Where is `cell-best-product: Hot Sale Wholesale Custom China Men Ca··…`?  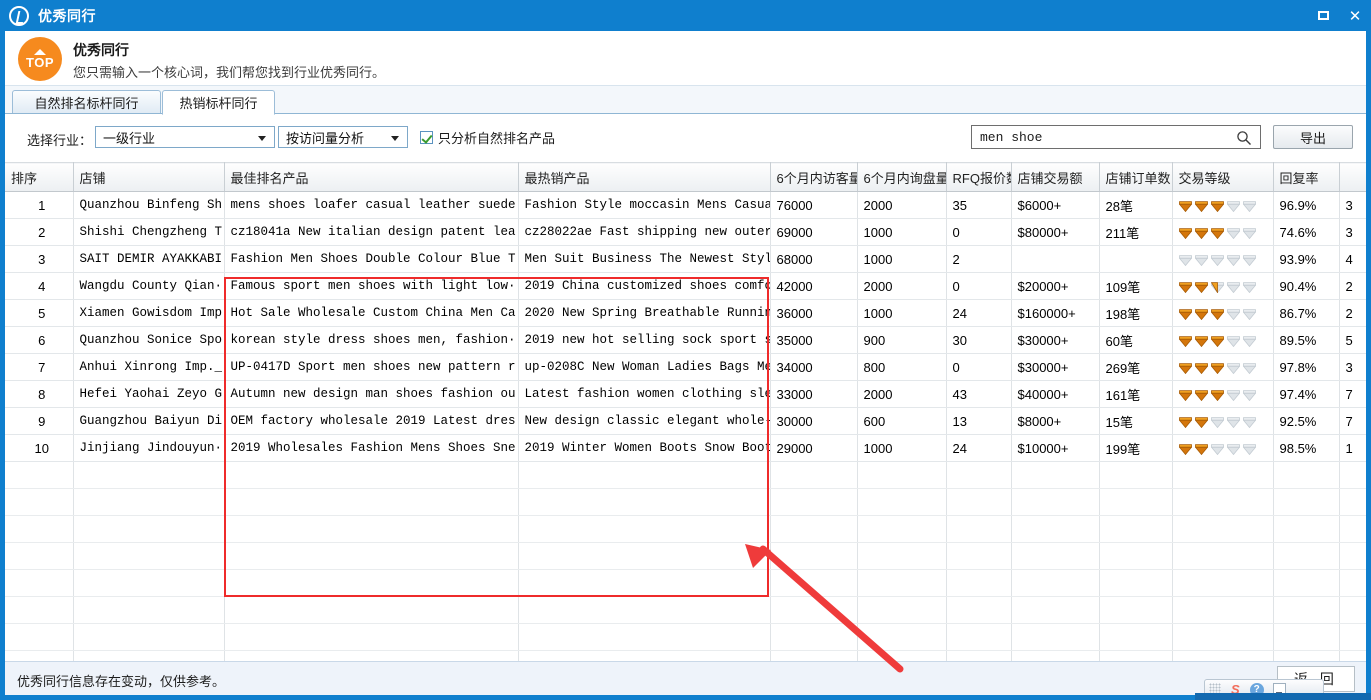
cell-best-product: Hot Sale Wholesale Custom China Men Ca··… is located at coordinates (371, 313).